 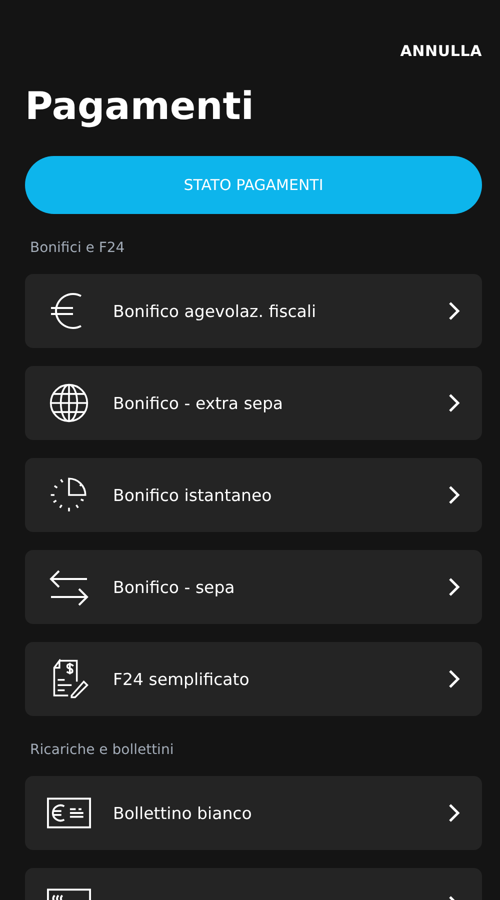 What do you see at coordinates (253, 587) in the screenshot?
I see `payment-option: Bonifico - sepa` at bounding box center [253, 587].